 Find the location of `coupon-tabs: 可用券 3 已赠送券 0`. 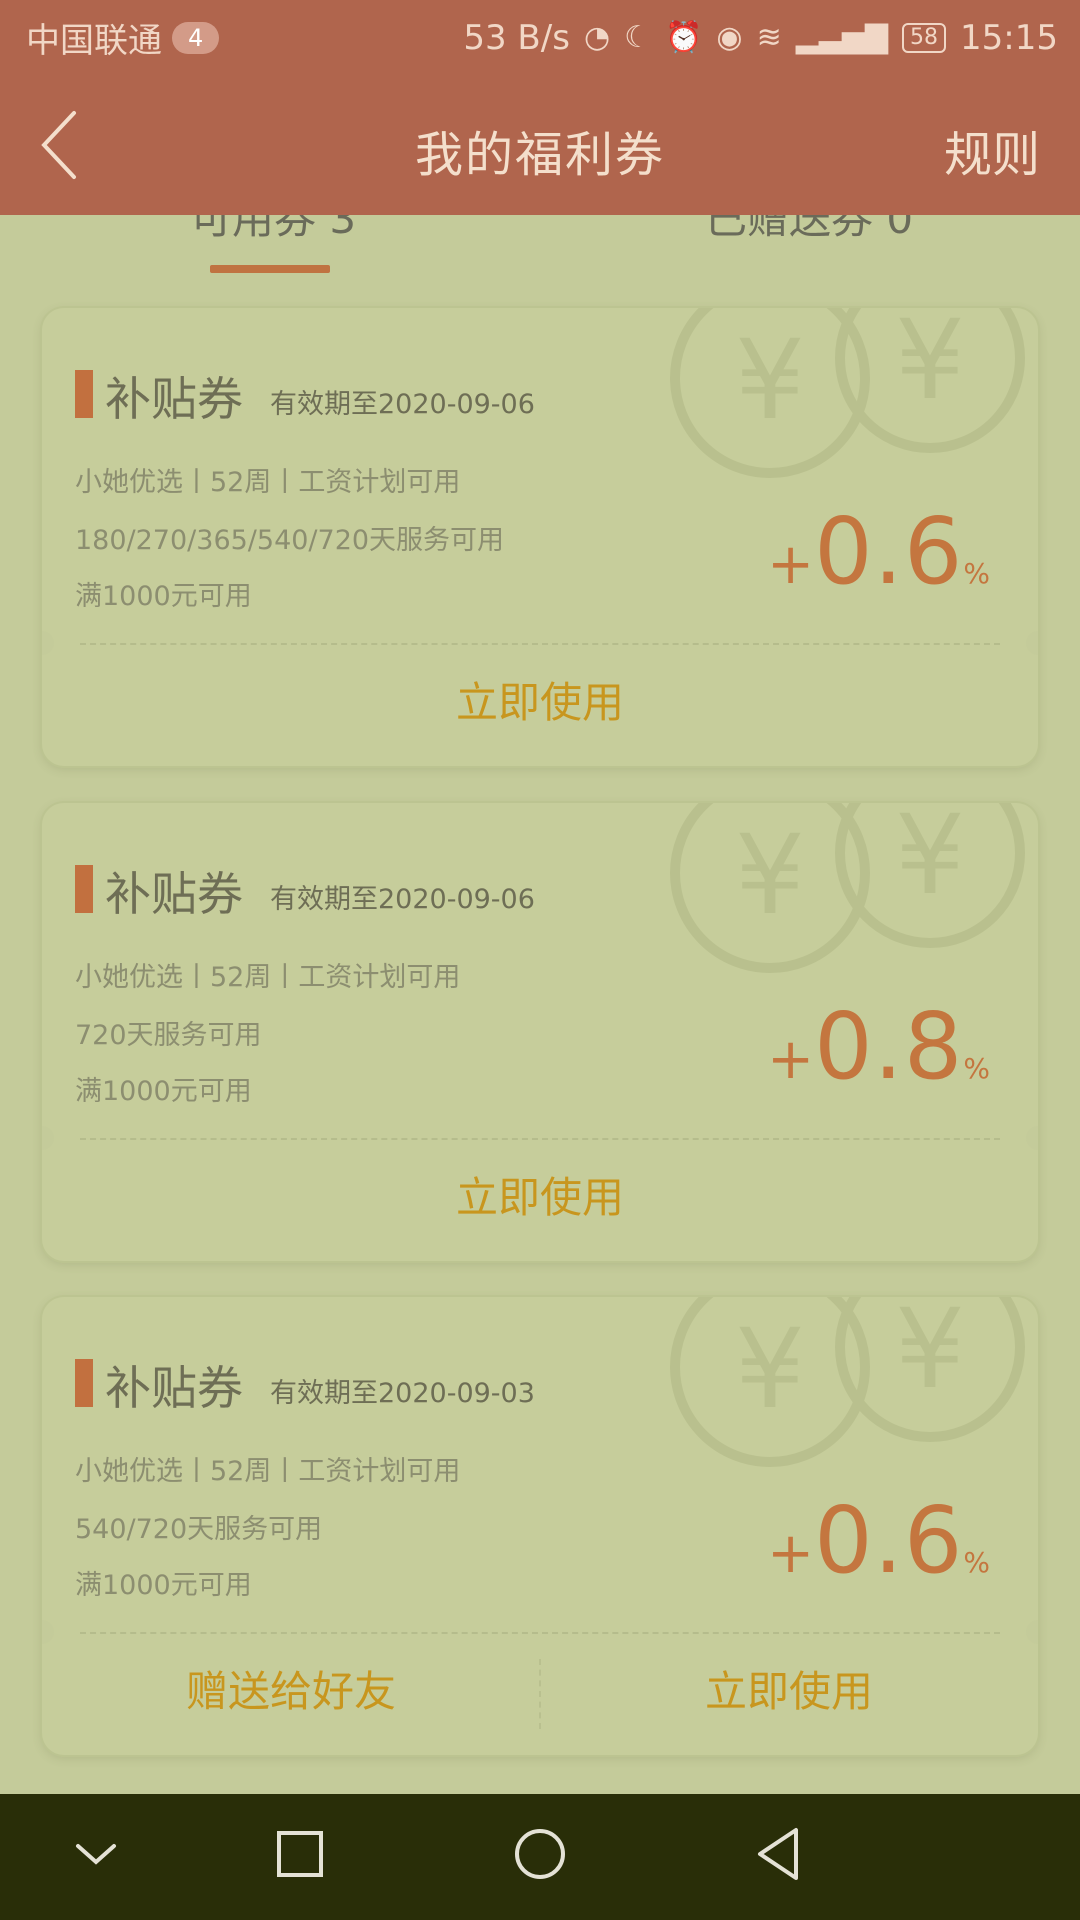

coupon-tabs: 可用券 3 已赠送券 0 is located at coordinates (540, 245).